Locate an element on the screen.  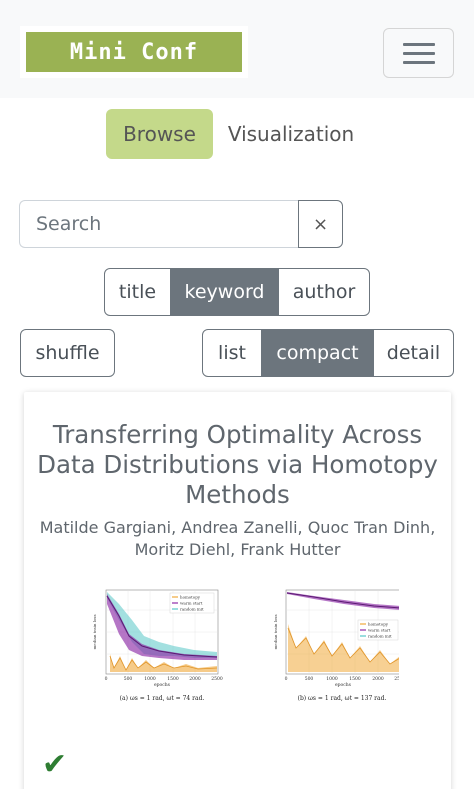
check-icon: ✔ is located at coordinates (55, 764).